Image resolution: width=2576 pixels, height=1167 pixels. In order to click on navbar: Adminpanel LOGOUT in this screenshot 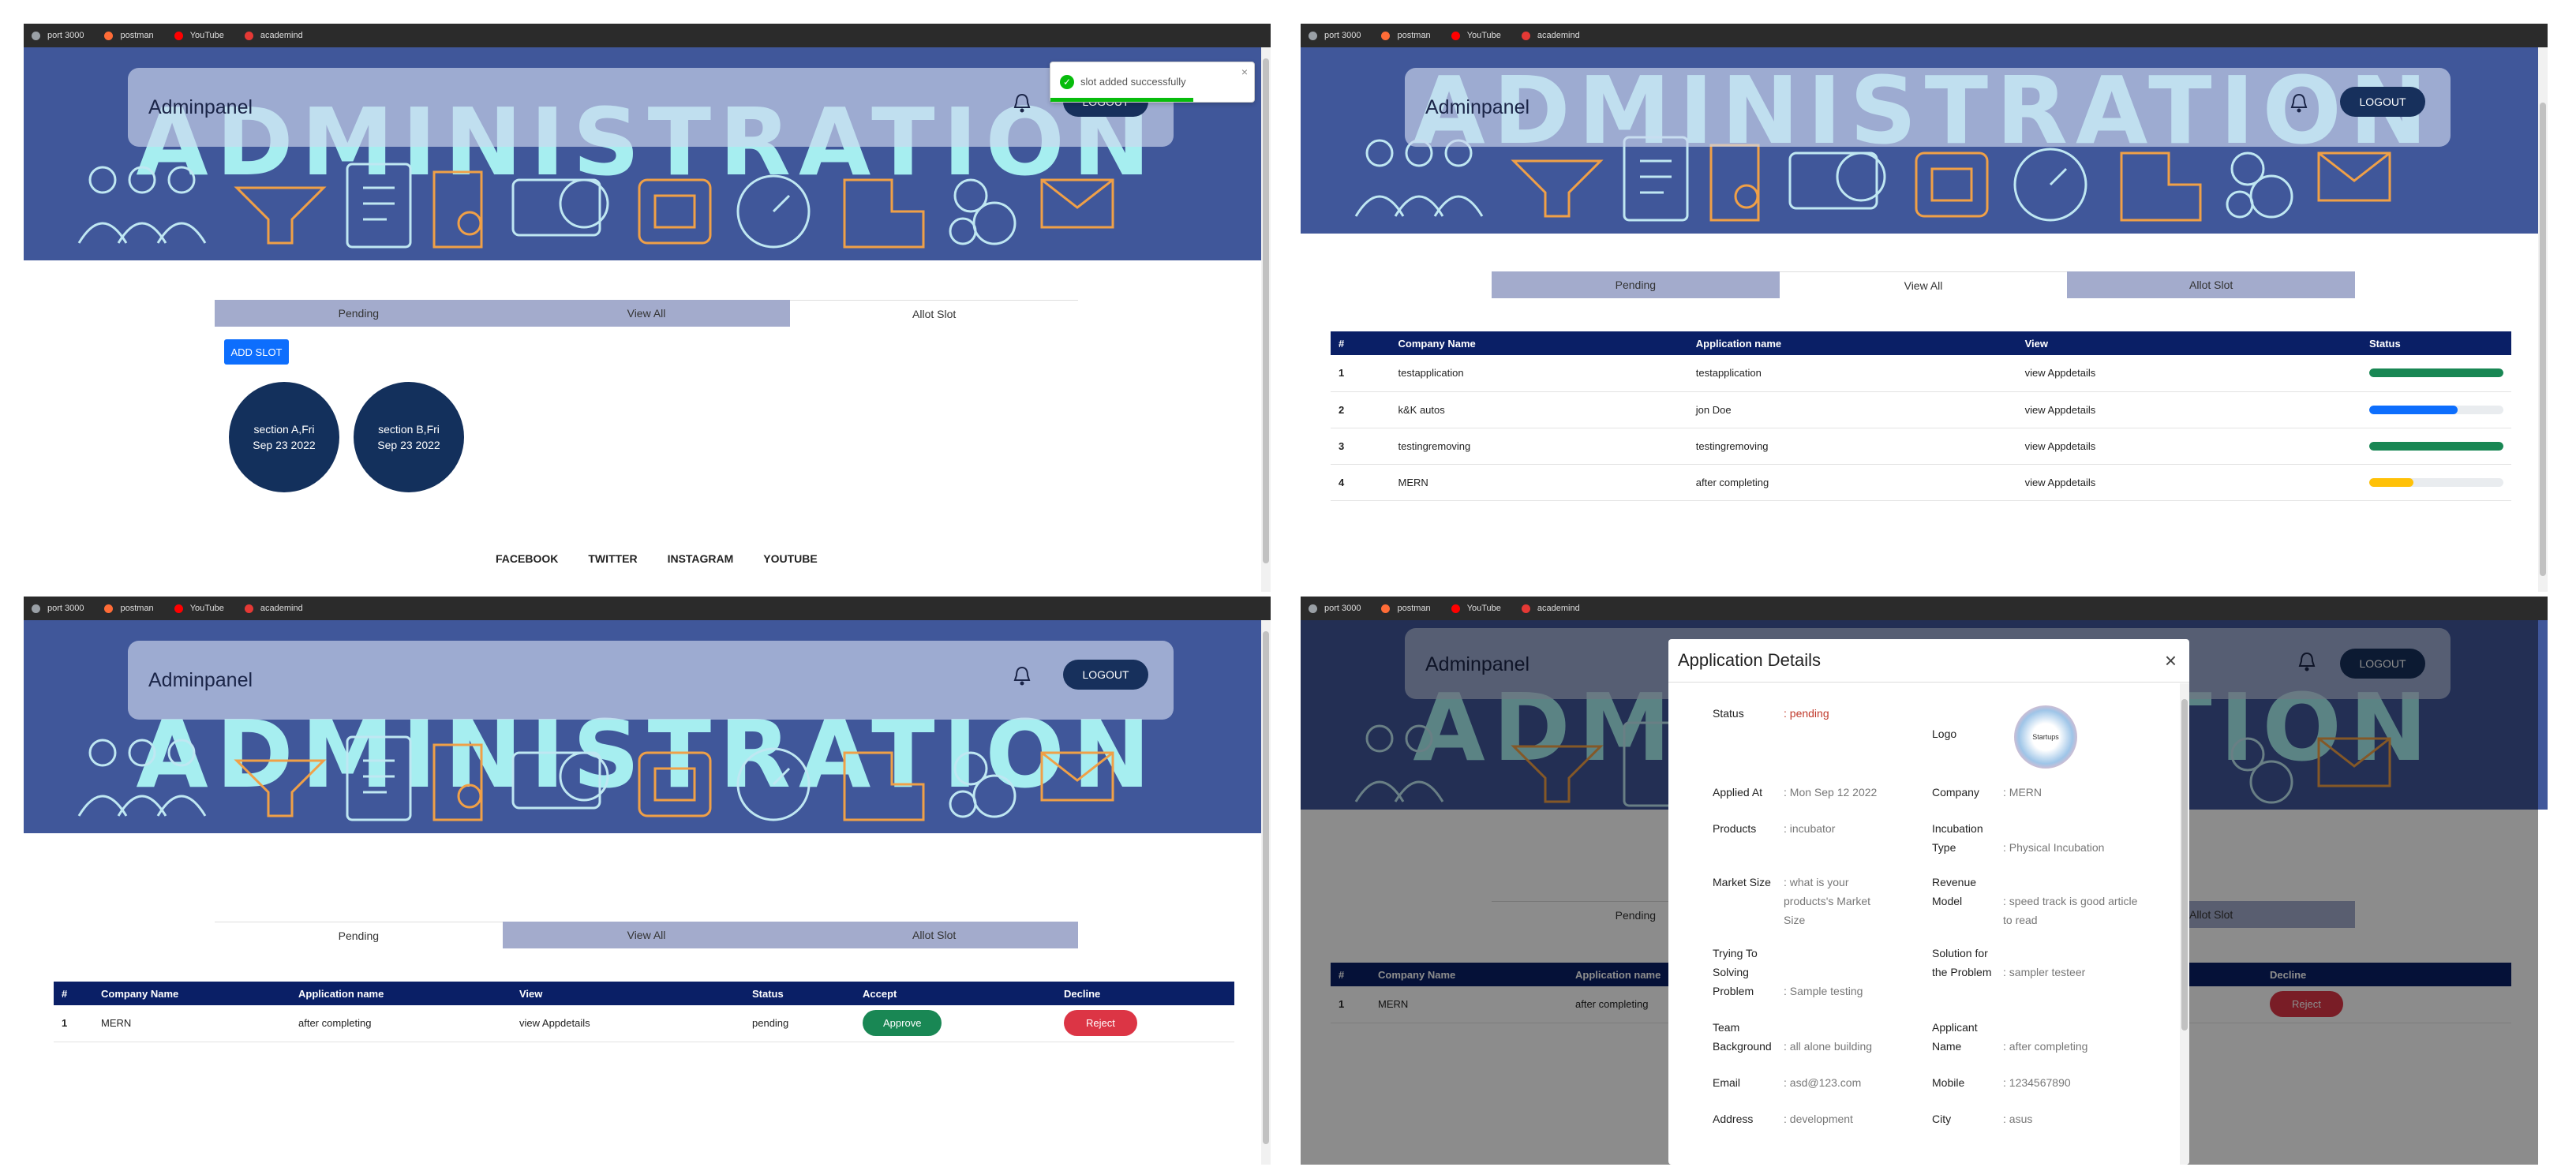, I will do `click(651, 680)`.